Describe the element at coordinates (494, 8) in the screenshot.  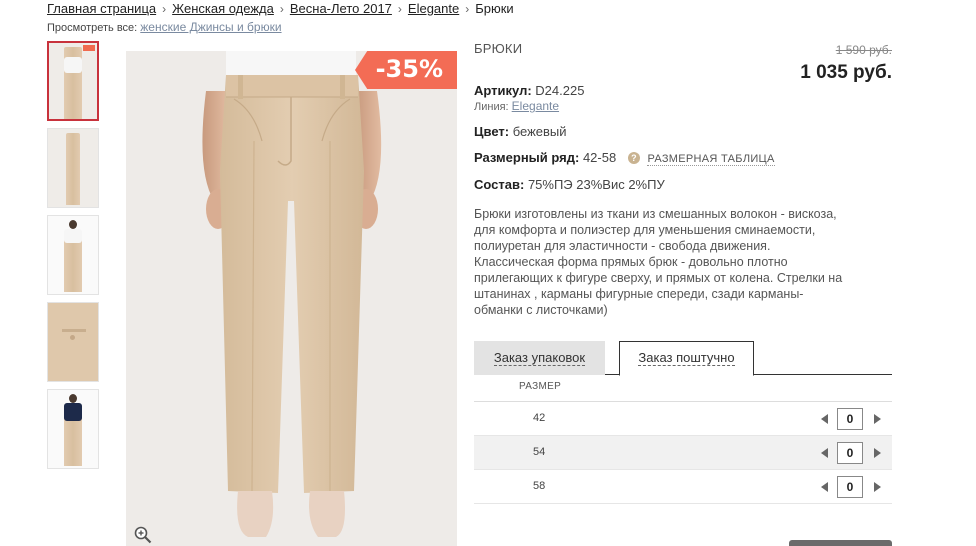
I see `breadcrumb-current: Брюки` at that location.